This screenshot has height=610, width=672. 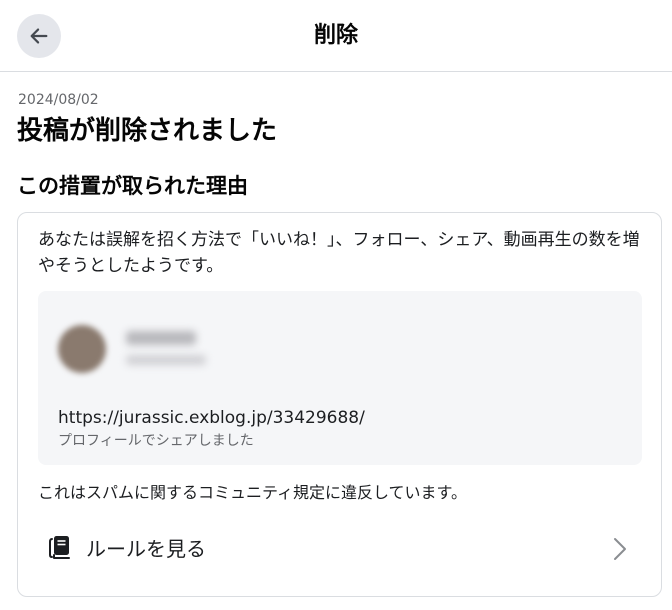 What do you see at coordinates (146, 549) in the screenshot?
I see `view-rules-label: ルールを見る` at bounding box center [146, 549].